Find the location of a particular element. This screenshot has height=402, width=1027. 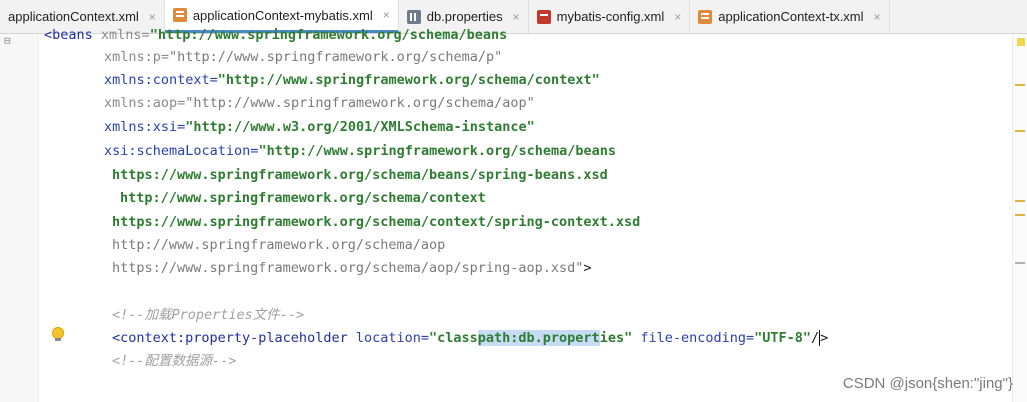

properties-file-icon is located at coordinates (413, 16).